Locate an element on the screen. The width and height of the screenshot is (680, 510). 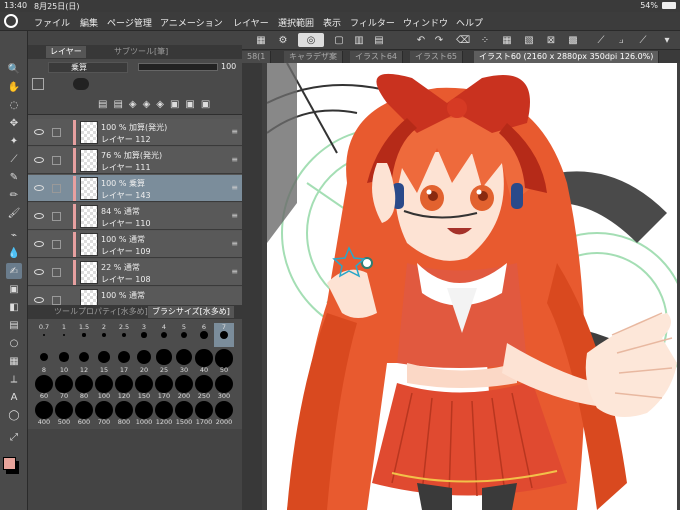
tab-sub-tool: サブツール[筆] is located at coordinates (141, 52).